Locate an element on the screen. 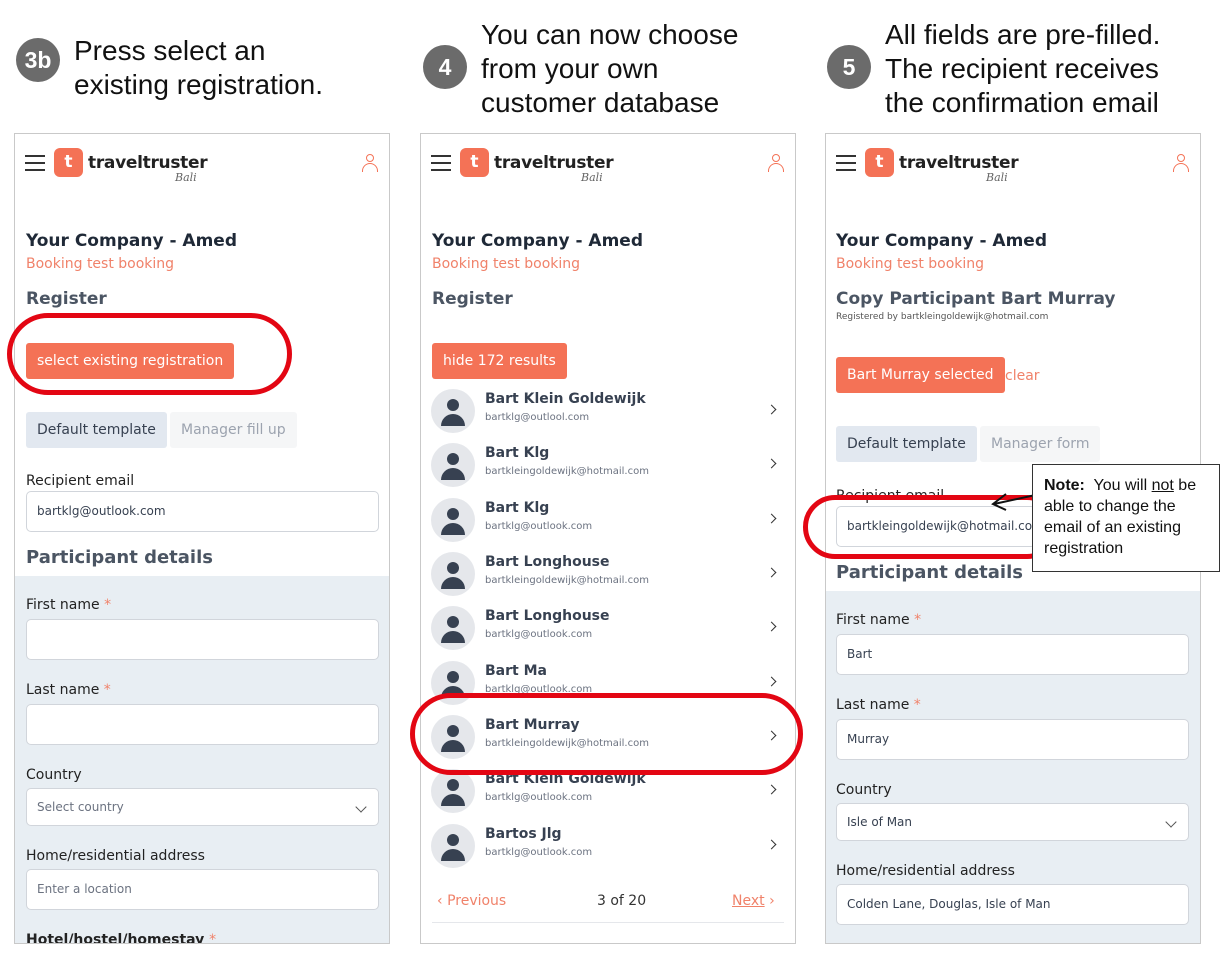 This screenshot has width=1223, height=960. copy-participant-heading: Copy Participant Bart Murray is located at coordinates (976, 299).